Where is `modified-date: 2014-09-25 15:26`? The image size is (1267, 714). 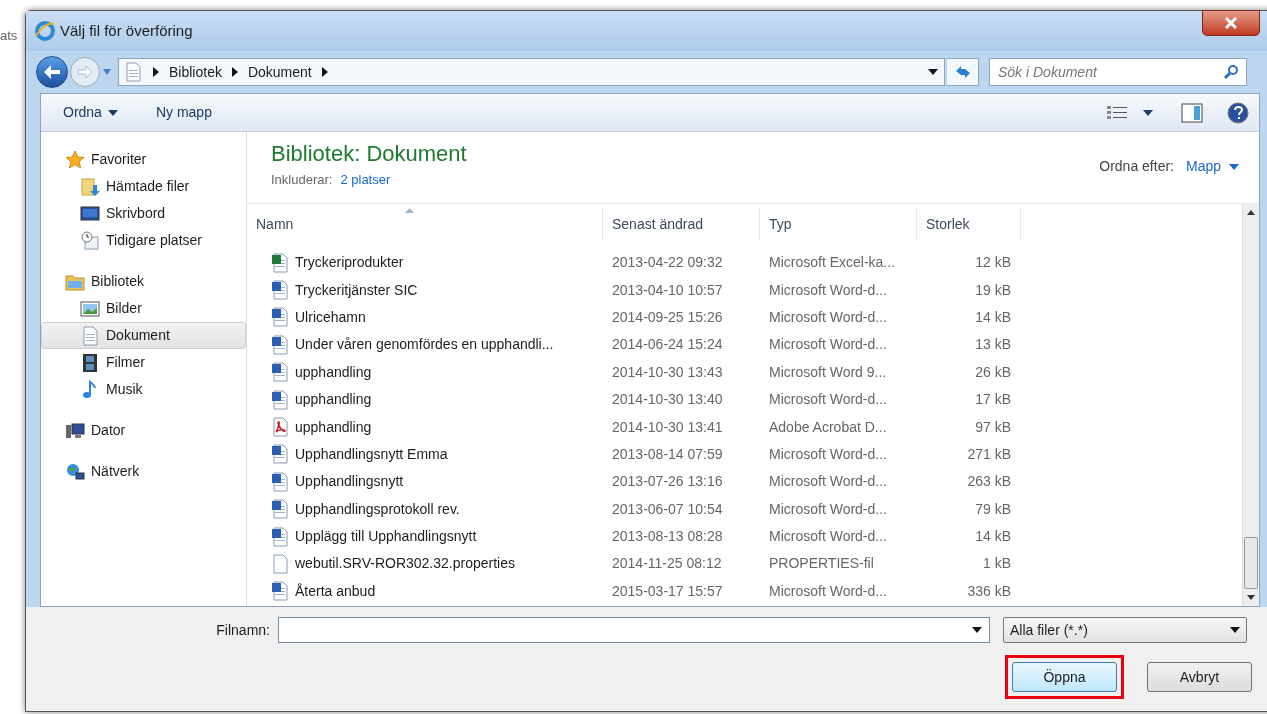
modified-date: 2014-09-25 15:26 is located at coordinates (667, 317).